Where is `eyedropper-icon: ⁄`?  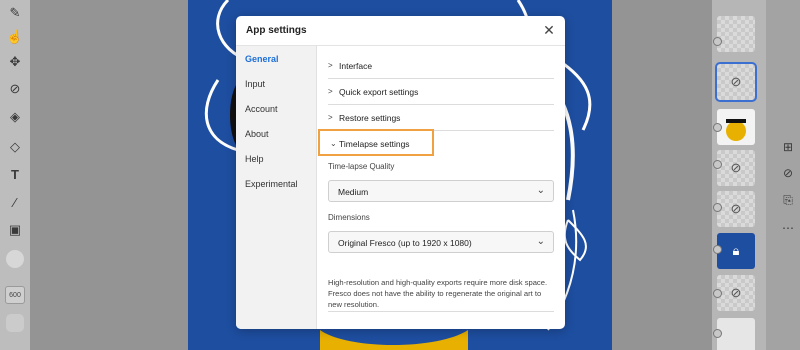 eyedropper-icon: ⁄ is located at coordinates (15, 202).